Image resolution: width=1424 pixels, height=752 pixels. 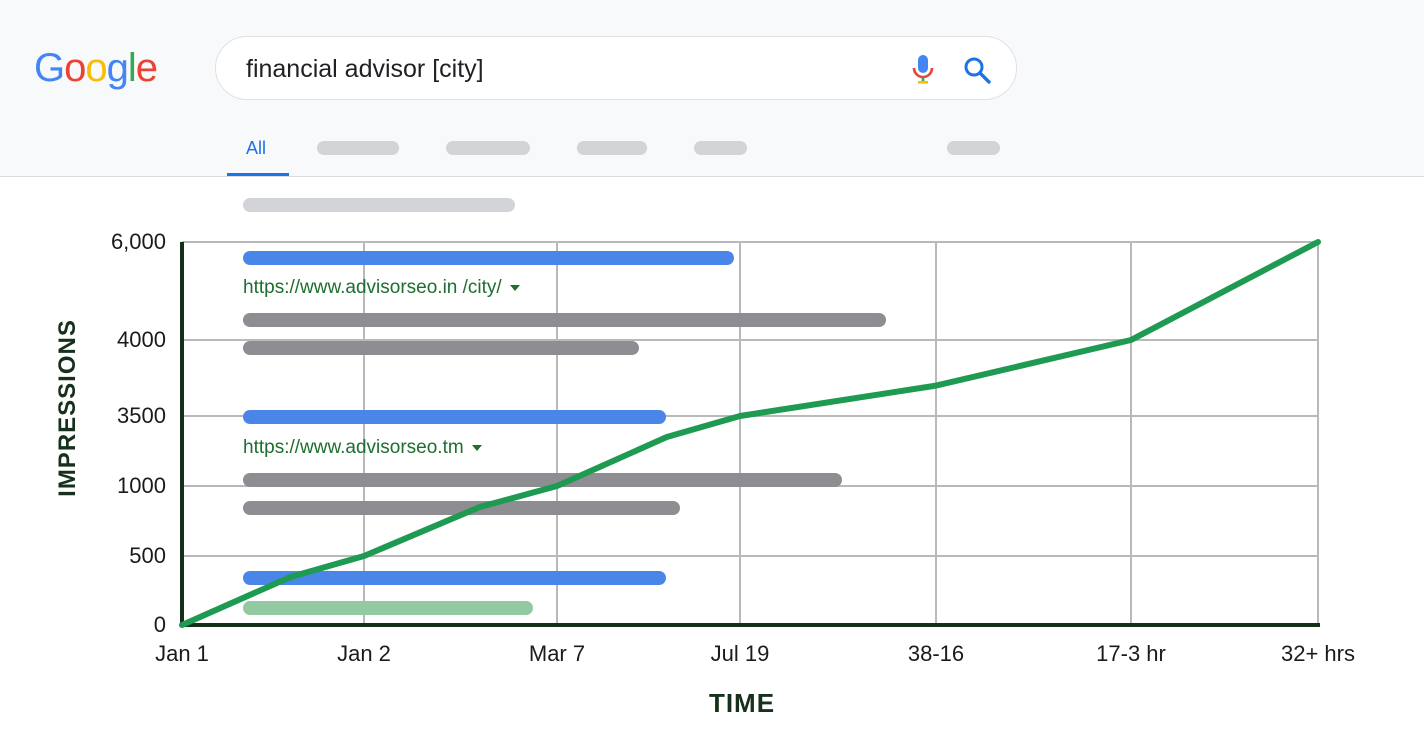 What do you see at coordinates (182, 653) in the screenshot?
I see `x-tick-label: Jan 1` at bounding box center [182, 653].